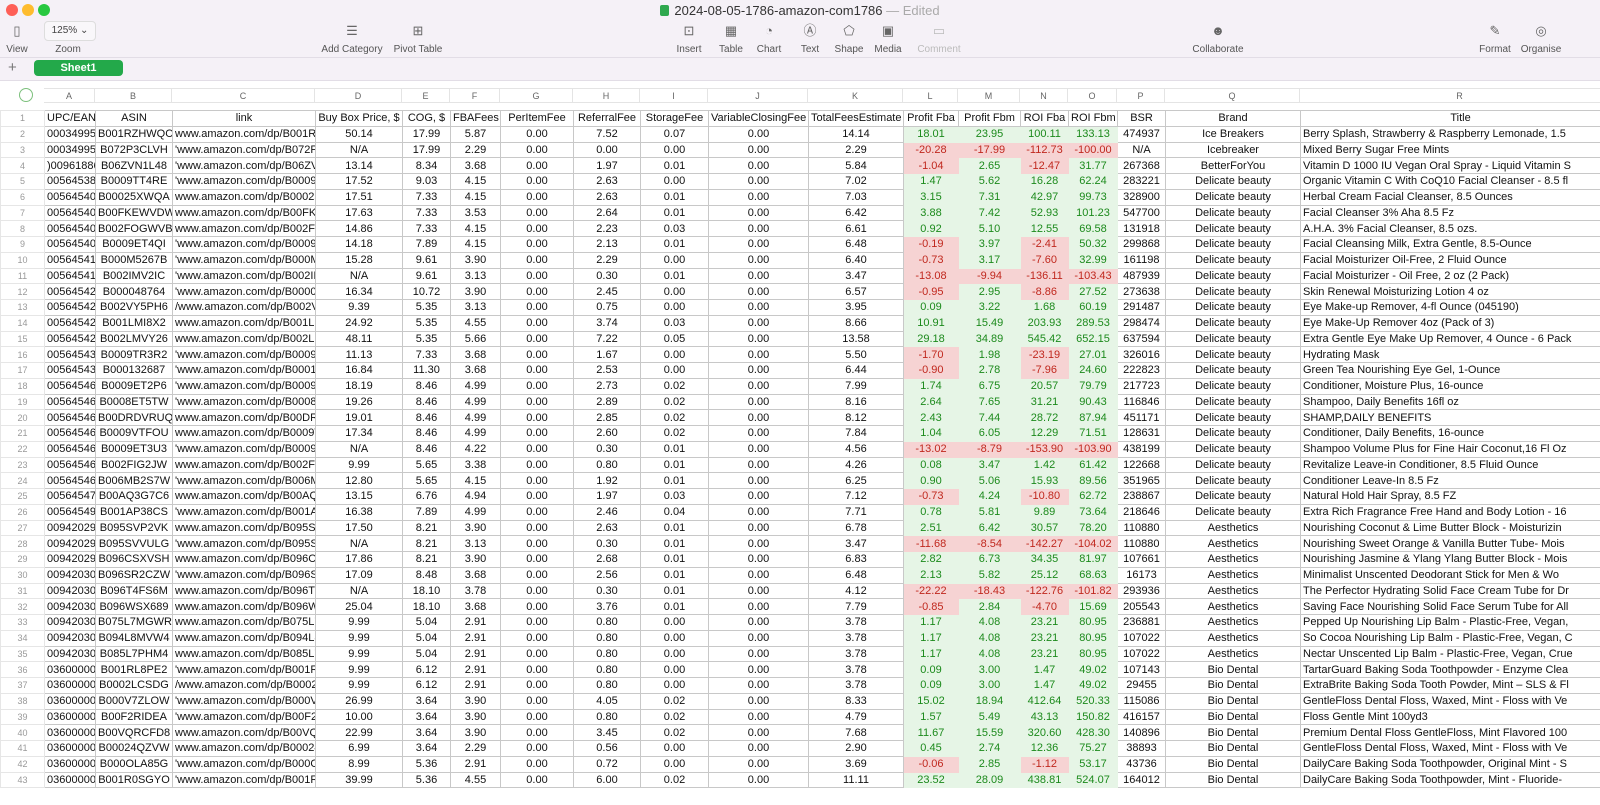 This screenshot has width=1600, height=805. Describe the element at coordinates (1141, 213) in the screenshot. I see `cell-P: 547700` at that location.